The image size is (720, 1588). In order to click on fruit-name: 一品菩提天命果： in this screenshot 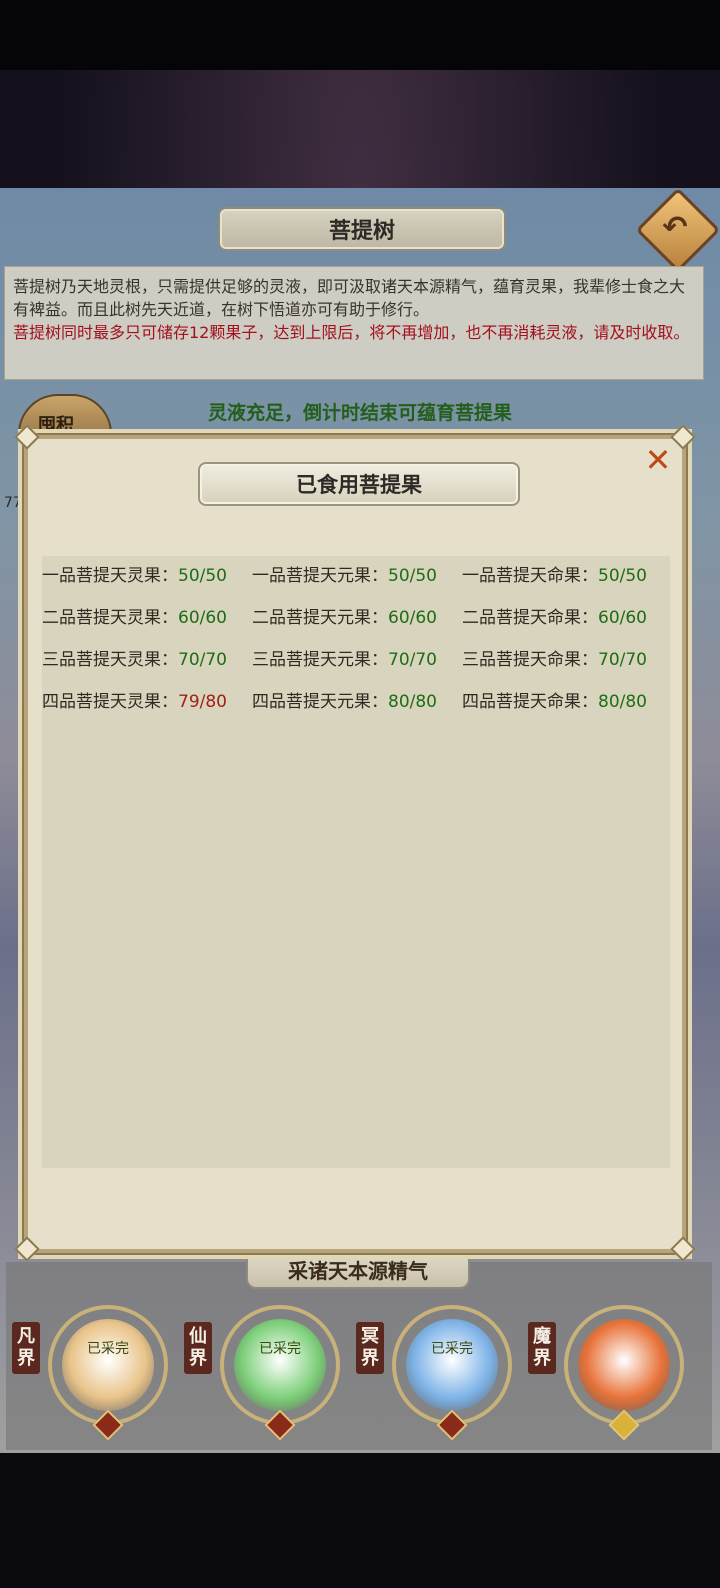, I will do `click(530, 576)`.